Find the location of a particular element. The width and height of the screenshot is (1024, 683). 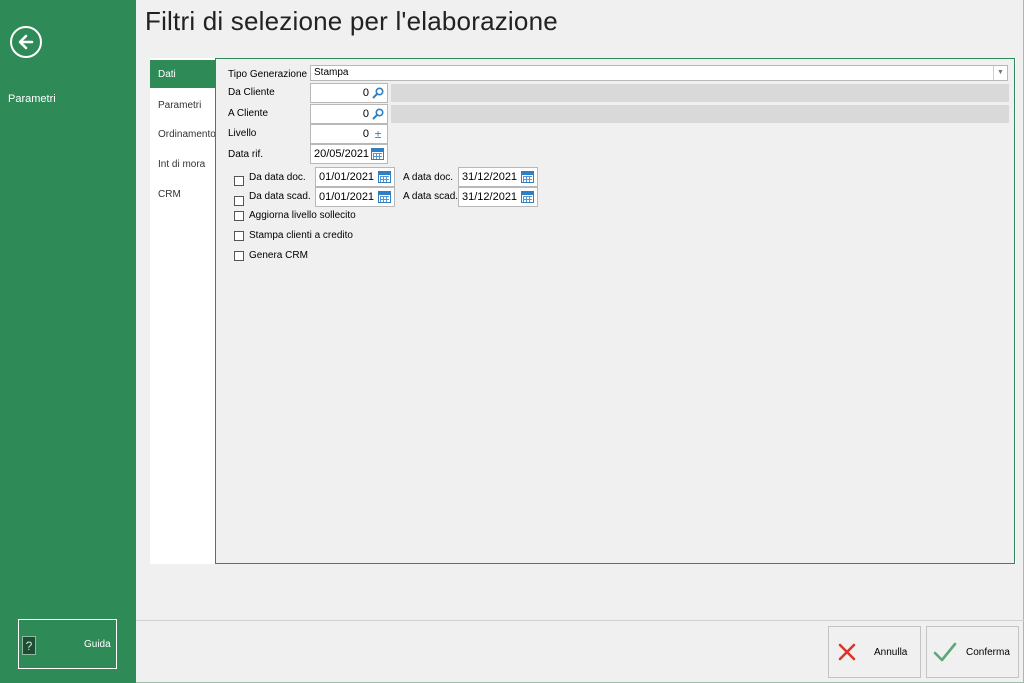

tipo-generazione-label: Tipo Generazione is located at coordinates (268, 74).